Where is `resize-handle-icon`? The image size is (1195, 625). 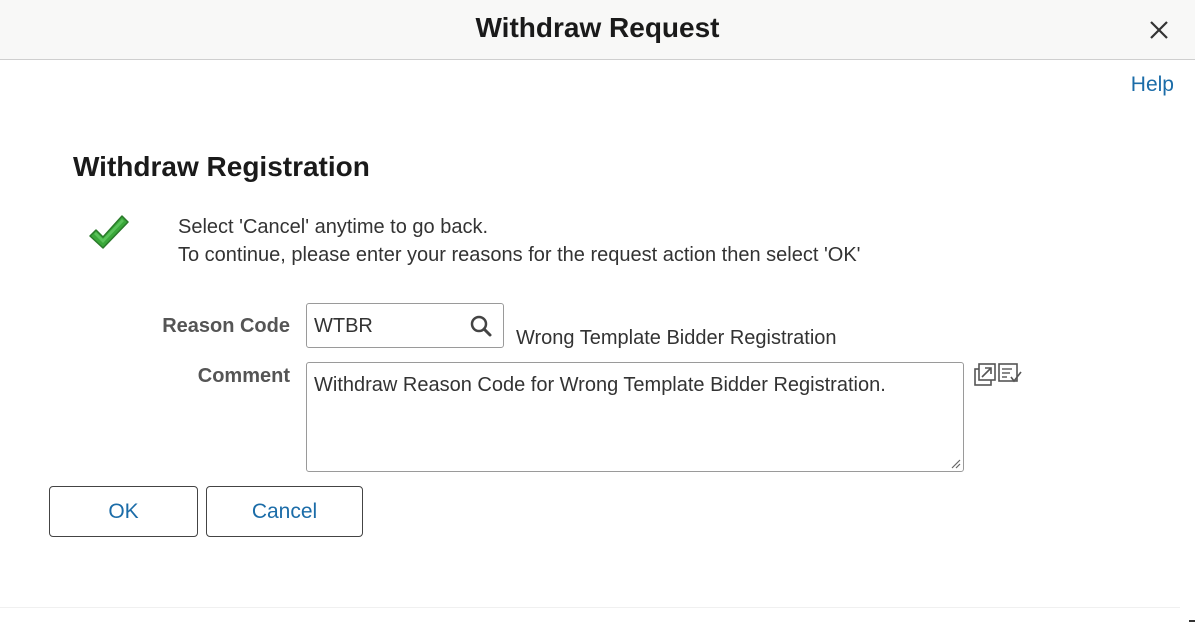 resize-handle-icon is located at coordinates (955, 463).